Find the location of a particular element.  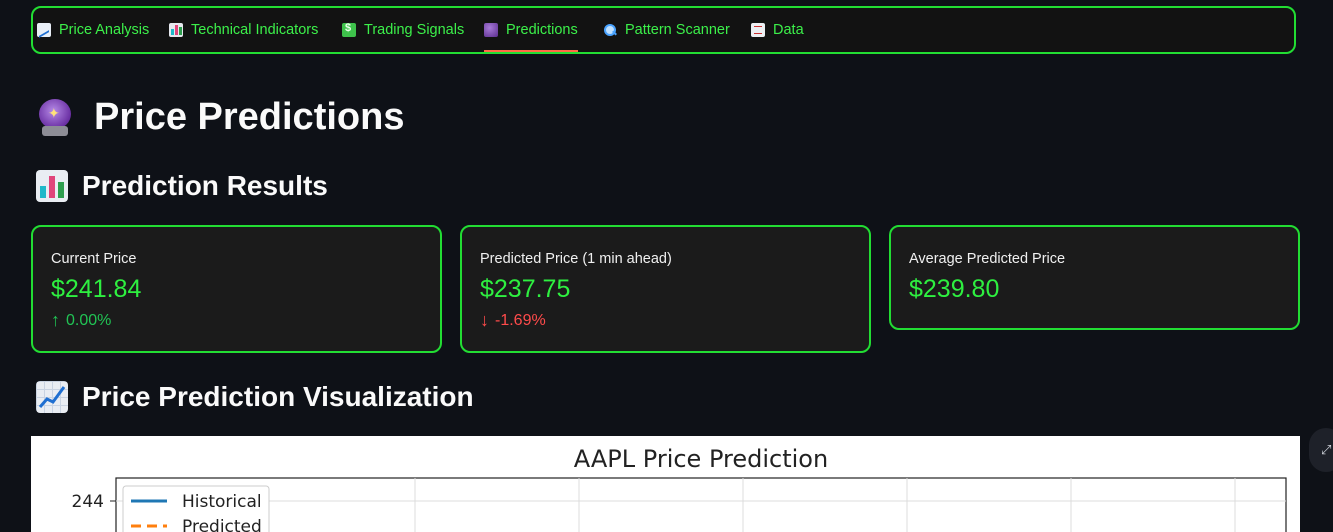

metric-delta-text: 0.00% is located at coordinates (89, 320).